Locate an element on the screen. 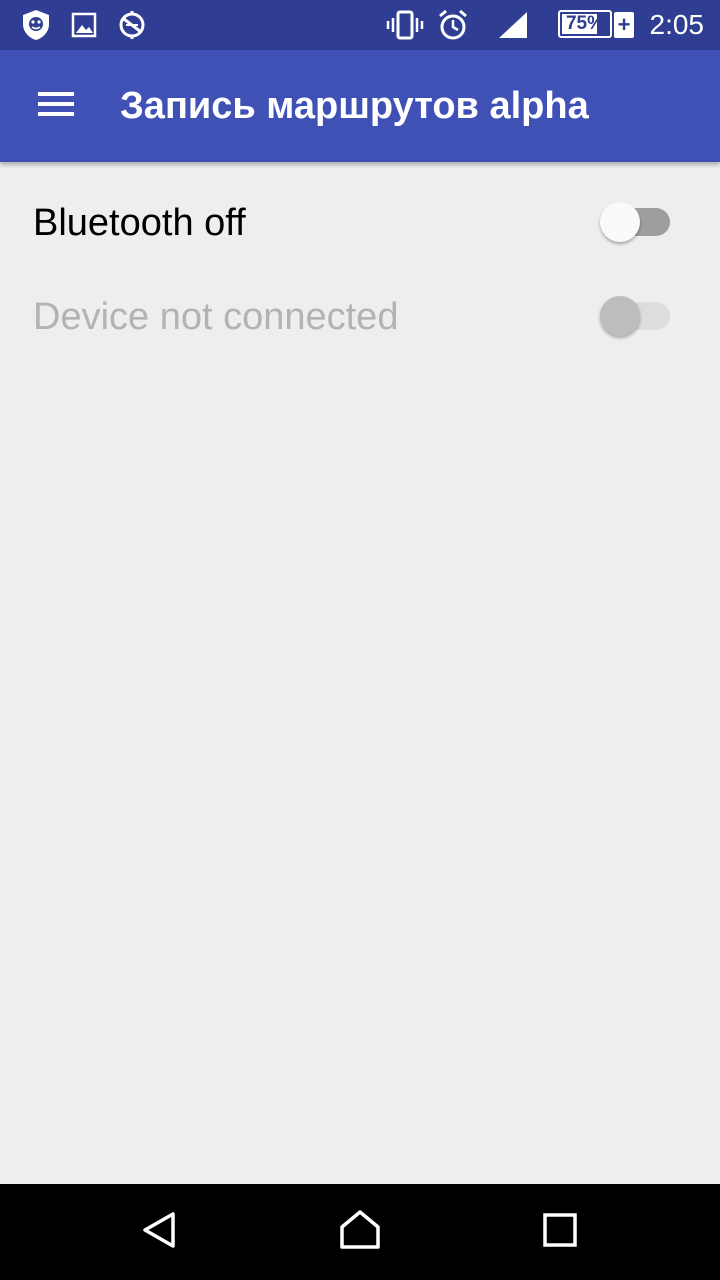  status-time: 2:05 is located at coordinates (677, 24).